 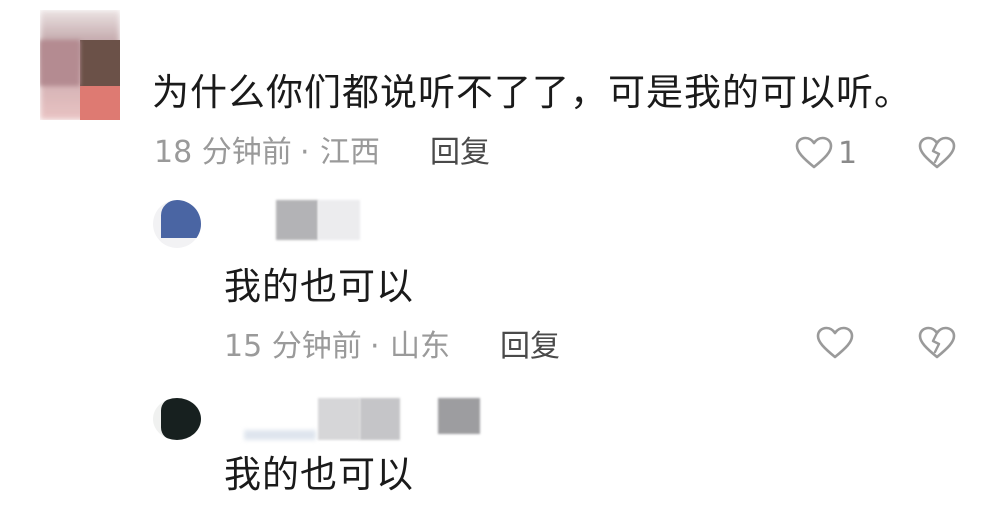 What do you see at coordinates (223, 152) in the screenshot?
I see `comment-time: 18 分钟前` at bounding box center [223, 152].